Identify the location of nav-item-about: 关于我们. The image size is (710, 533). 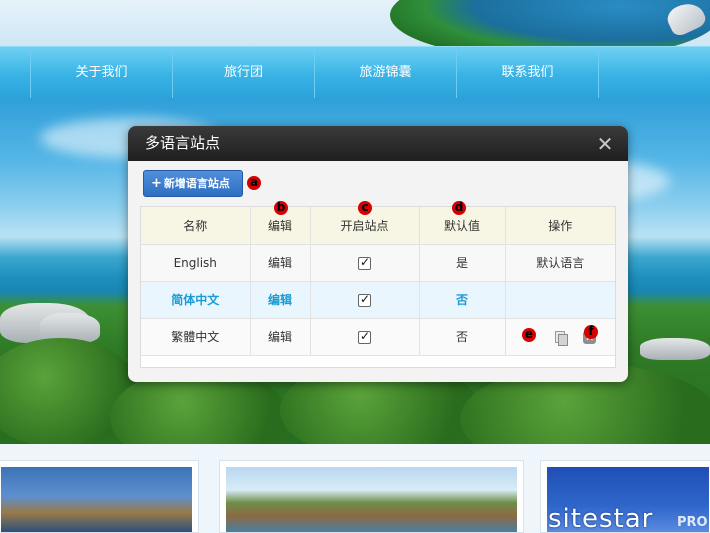
(102, 73).